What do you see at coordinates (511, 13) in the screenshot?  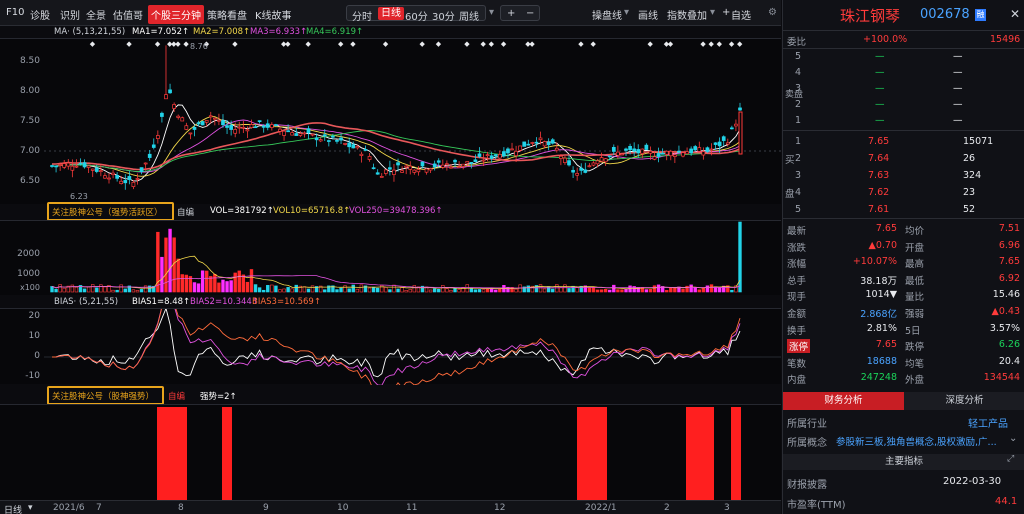 I see `zoom-in-button: +` at bounding box center [511, 13].